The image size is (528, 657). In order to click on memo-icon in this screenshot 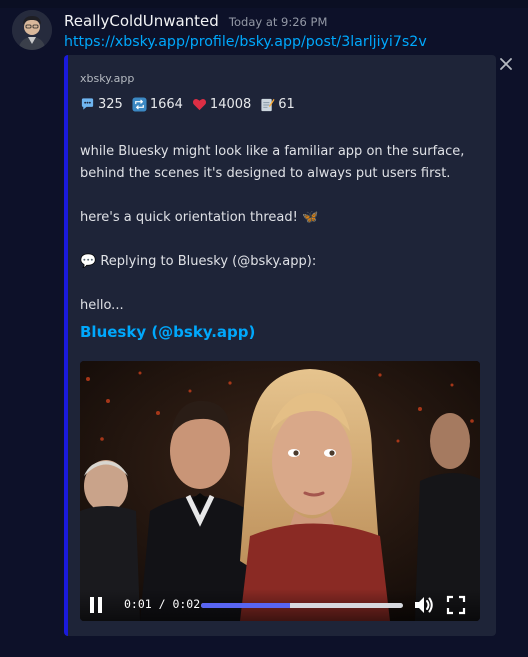, I will do `click(267, 104)`.